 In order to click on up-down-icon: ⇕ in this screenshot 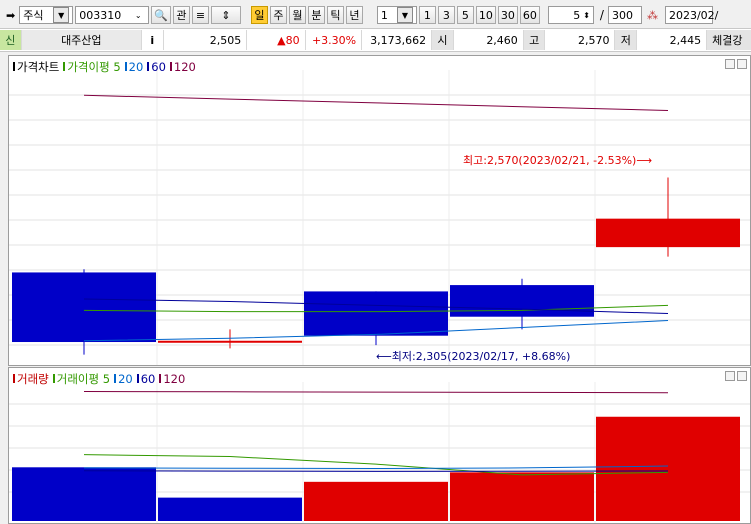, I will do `click(226, 15)`.